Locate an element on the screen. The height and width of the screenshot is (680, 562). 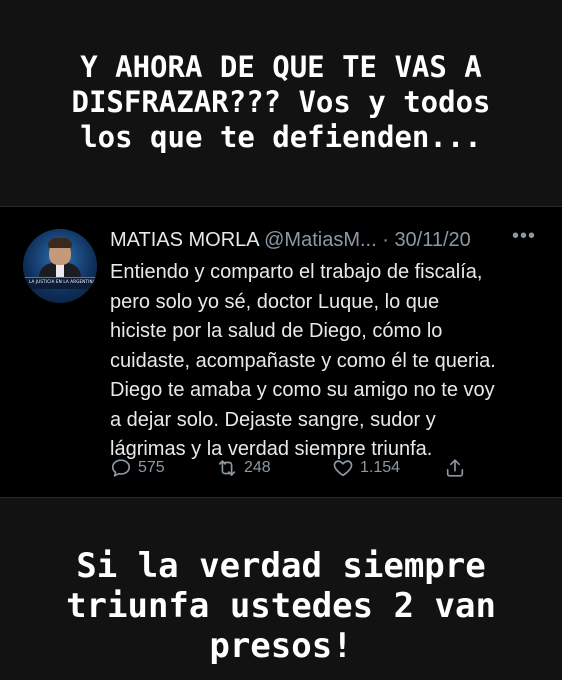
tweet-text-line: hiciste por la salud de Diego, cómo lo is located at coordinates (276, 331).